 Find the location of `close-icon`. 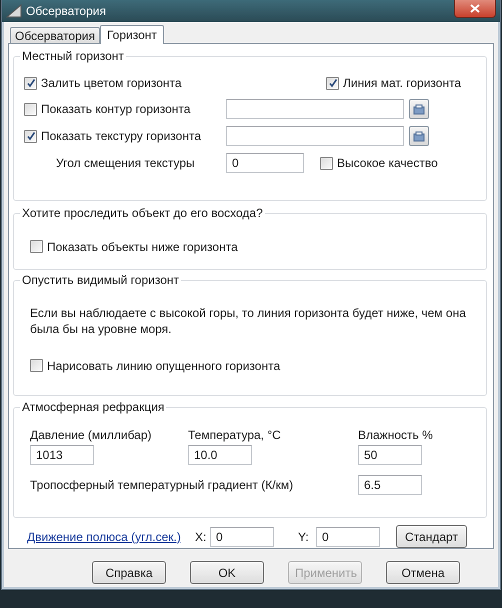

close-icon is located at coordinates (475, 8).